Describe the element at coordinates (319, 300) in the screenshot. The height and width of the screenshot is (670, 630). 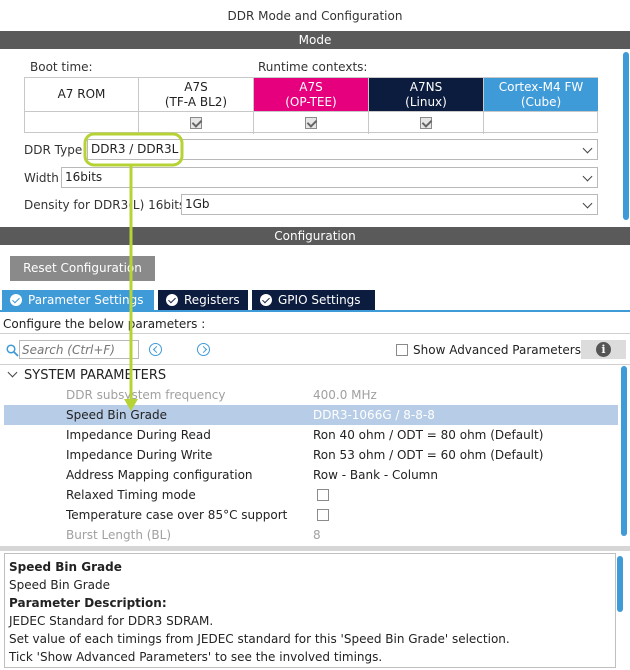
I see `tab-label: GPIO Settings` at that location.